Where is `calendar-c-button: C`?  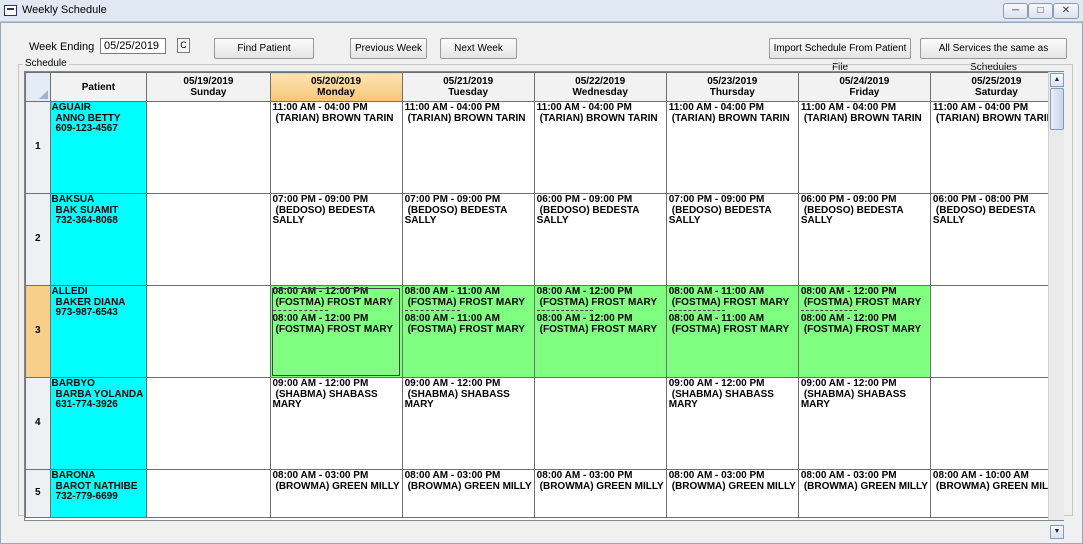 calendar-c-button: C is located at coordinates (183, 45).